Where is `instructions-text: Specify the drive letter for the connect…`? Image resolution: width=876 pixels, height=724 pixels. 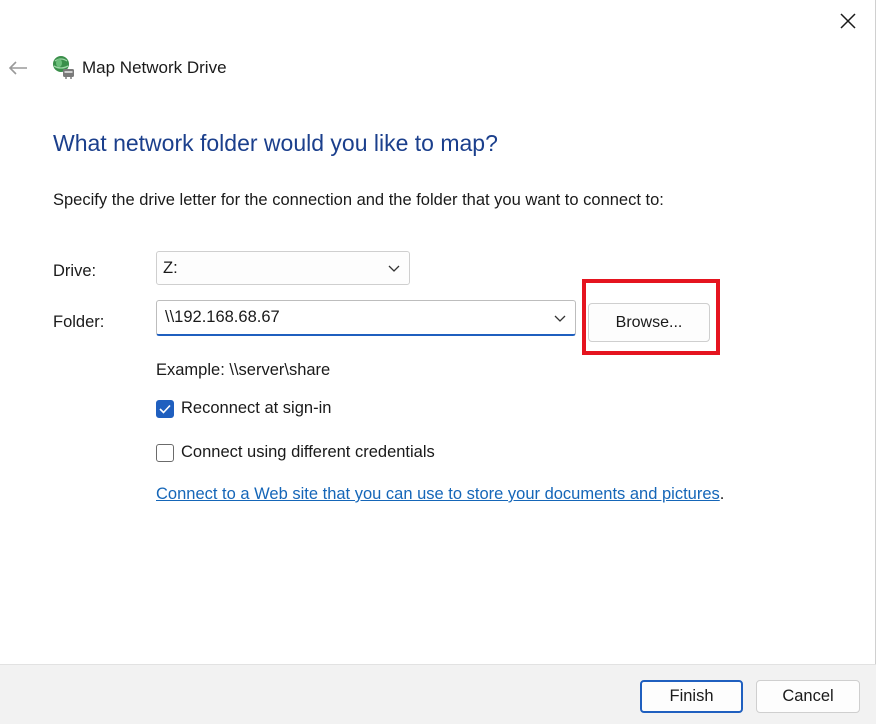 instructions-text: Specify the drive letter for the connect… is located at coordinates (358, 200).